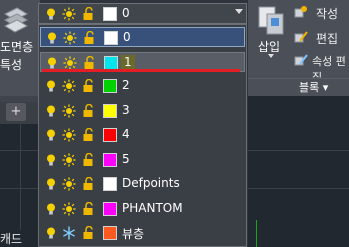 The width and height of the screenshot is (349, 247). I want to click on current-color-swatch, so click(110, 14).